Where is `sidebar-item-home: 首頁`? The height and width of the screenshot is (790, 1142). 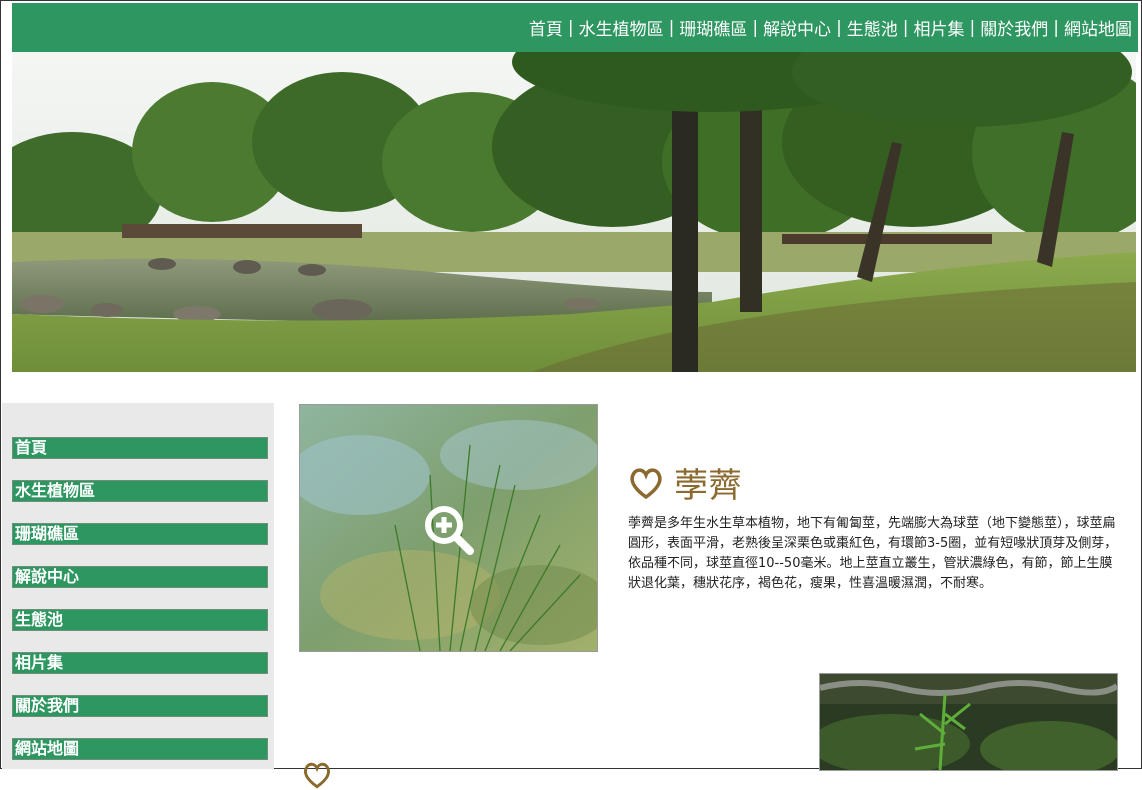
sidebar-item-home: 首頁 is located at coordinates (140, 448).